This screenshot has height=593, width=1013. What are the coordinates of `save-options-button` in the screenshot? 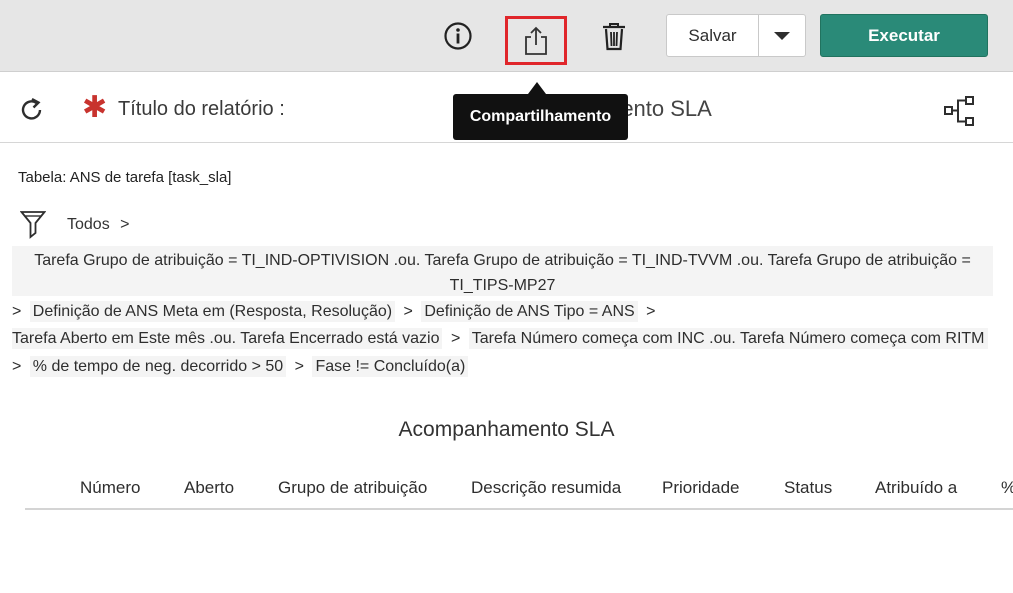 It's located at (782, 35).